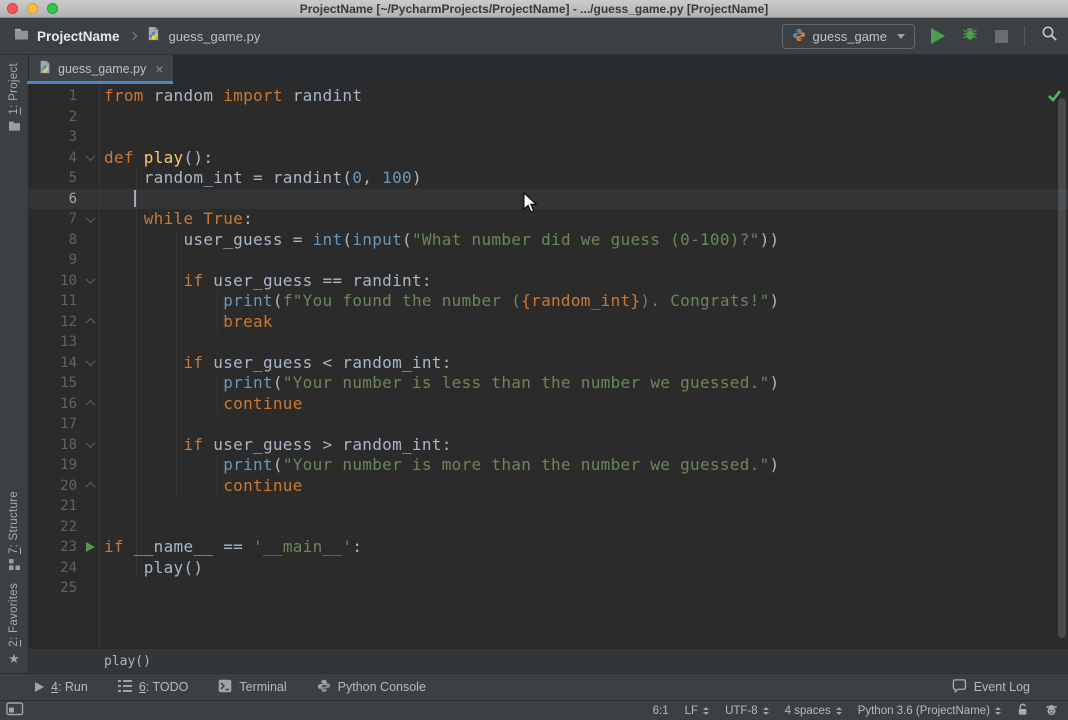 Image resolution: width=1068 pixels, height=720 pixels. Describe the element at coordinates (100, 69) in the screenshot. I see `tab-guess-game: guess_game.py ×` at that location.